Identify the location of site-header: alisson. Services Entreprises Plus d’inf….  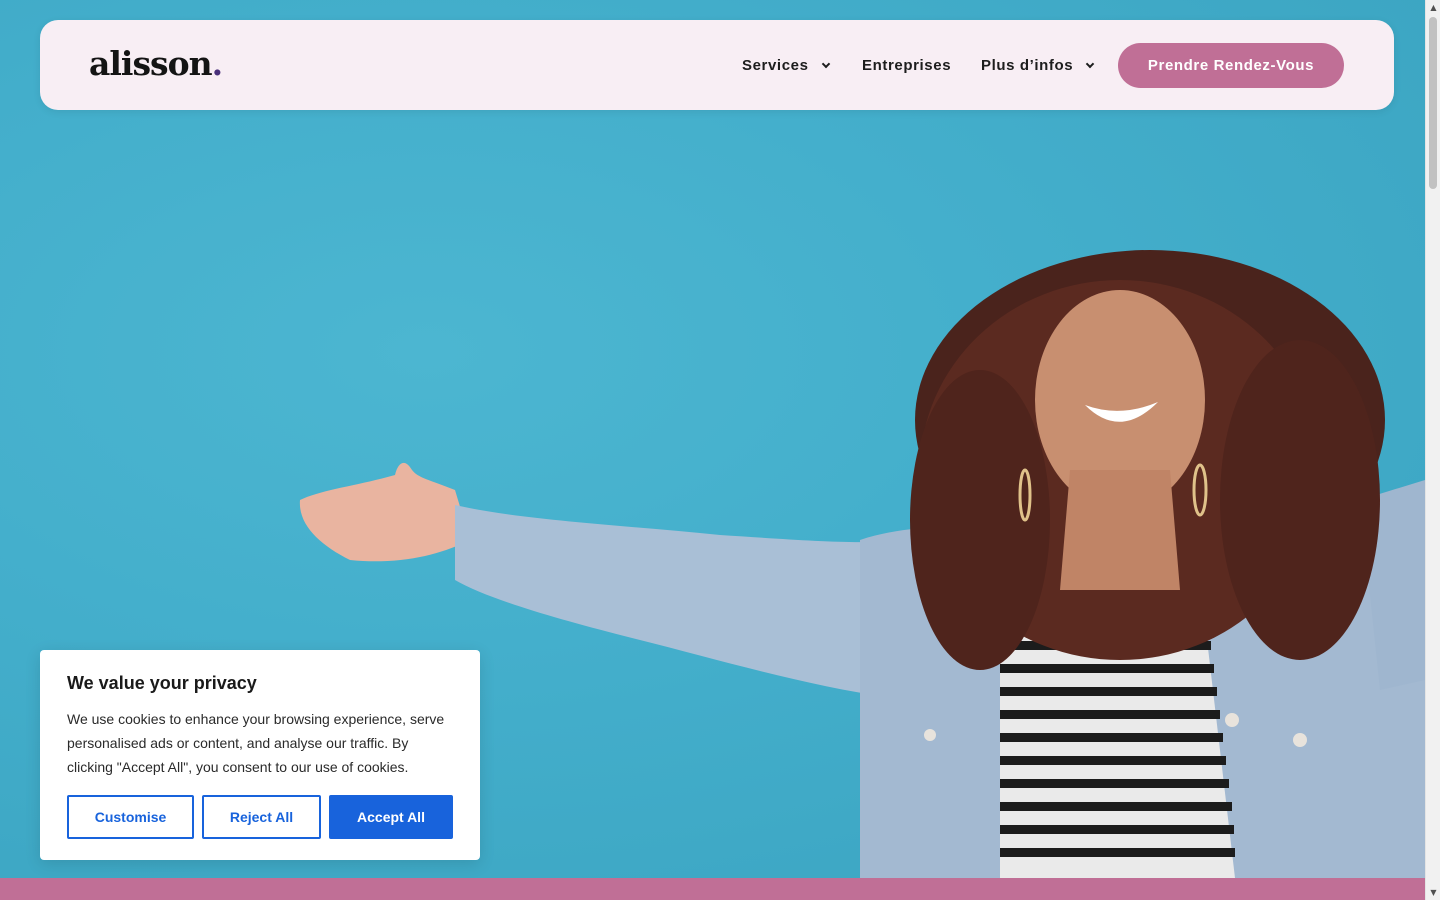
(717, 65).